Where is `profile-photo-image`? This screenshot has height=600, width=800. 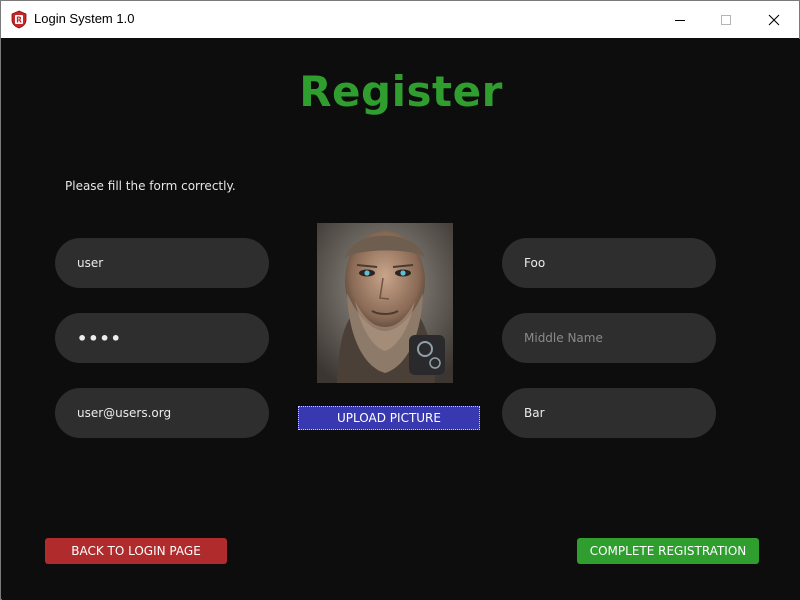
profile-photo-image is located at coordinates (385, 303).